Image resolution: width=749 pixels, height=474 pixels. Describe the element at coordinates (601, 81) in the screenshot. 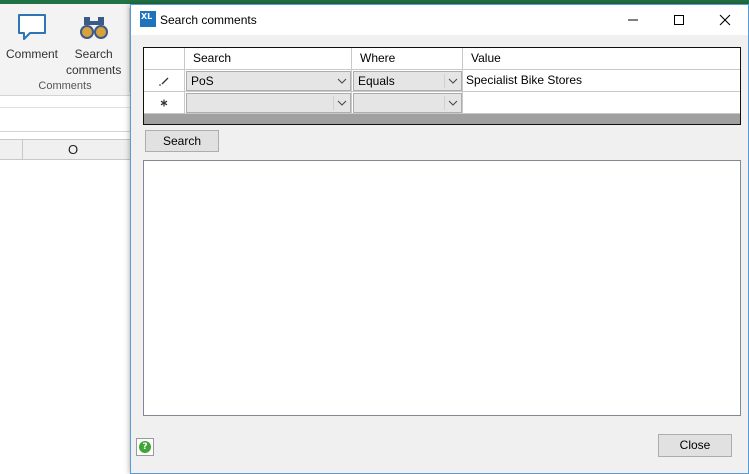

I see `value-cell: Specialist Bike Stores` at that location.